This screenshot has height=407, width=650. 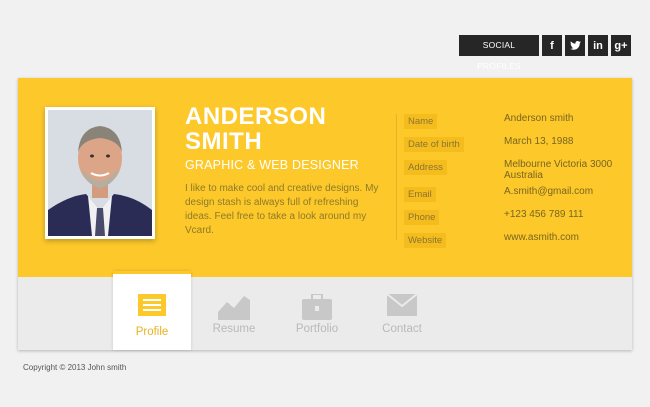 I want to click on info-label: Website, so click(x=425, y=240).